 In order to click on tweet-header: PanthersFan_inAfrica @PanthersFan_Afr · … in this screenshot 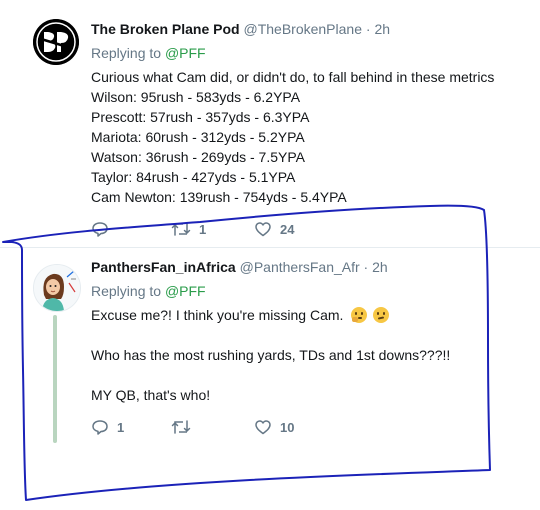, I will do `click(239, 267)`.